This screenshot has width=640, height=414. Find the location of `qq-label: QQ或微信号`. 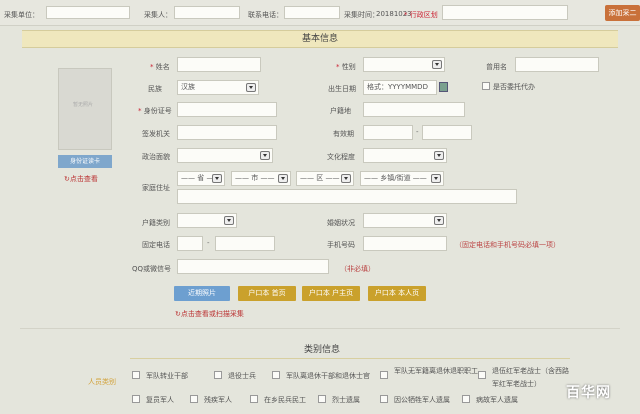

qq-label: QQ或微信号 is located at coordinates (152, 269).